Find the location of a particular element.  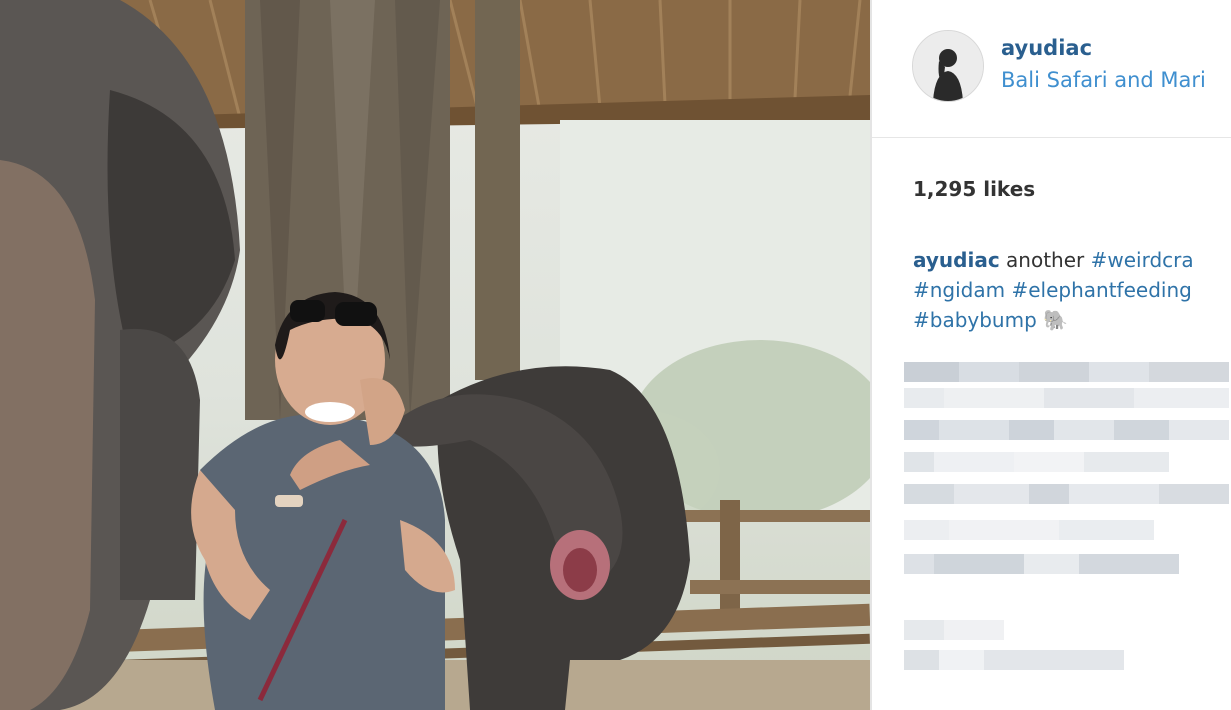

header-divider is located at coordinates (1051, 137).